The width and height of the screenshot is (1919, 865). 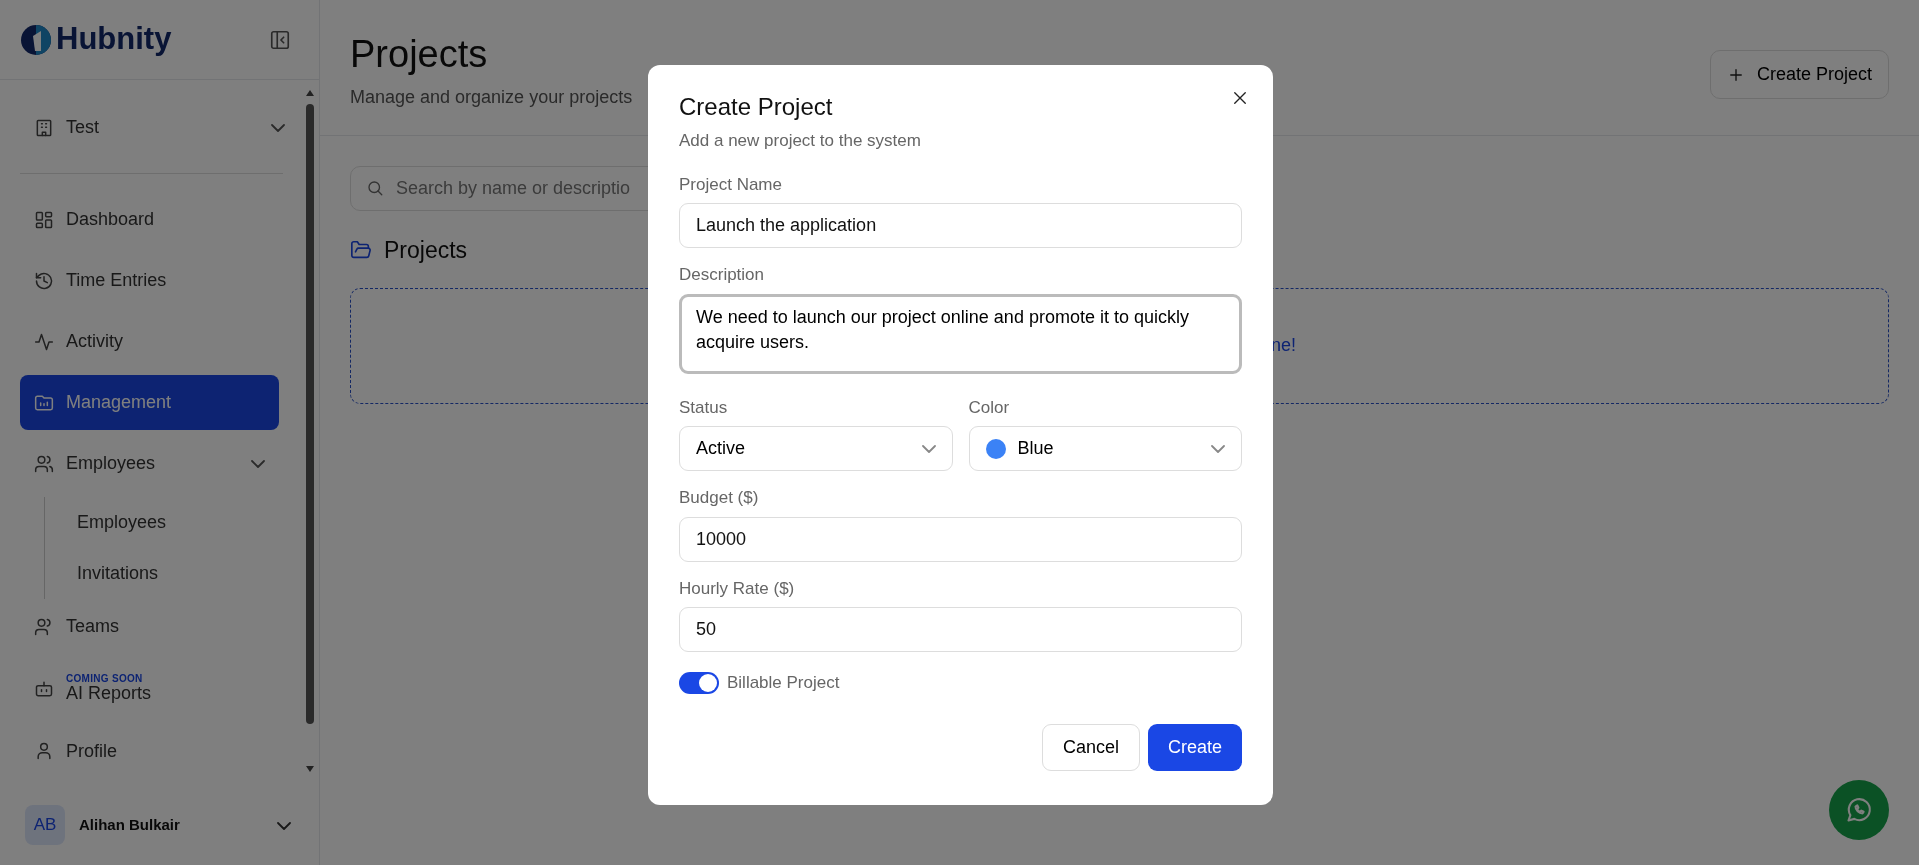 What do you see at coordinates (737, 588) in the screenshot?
I see `field-label: Hourly Rate ($)` at bounding box center [737, 588].